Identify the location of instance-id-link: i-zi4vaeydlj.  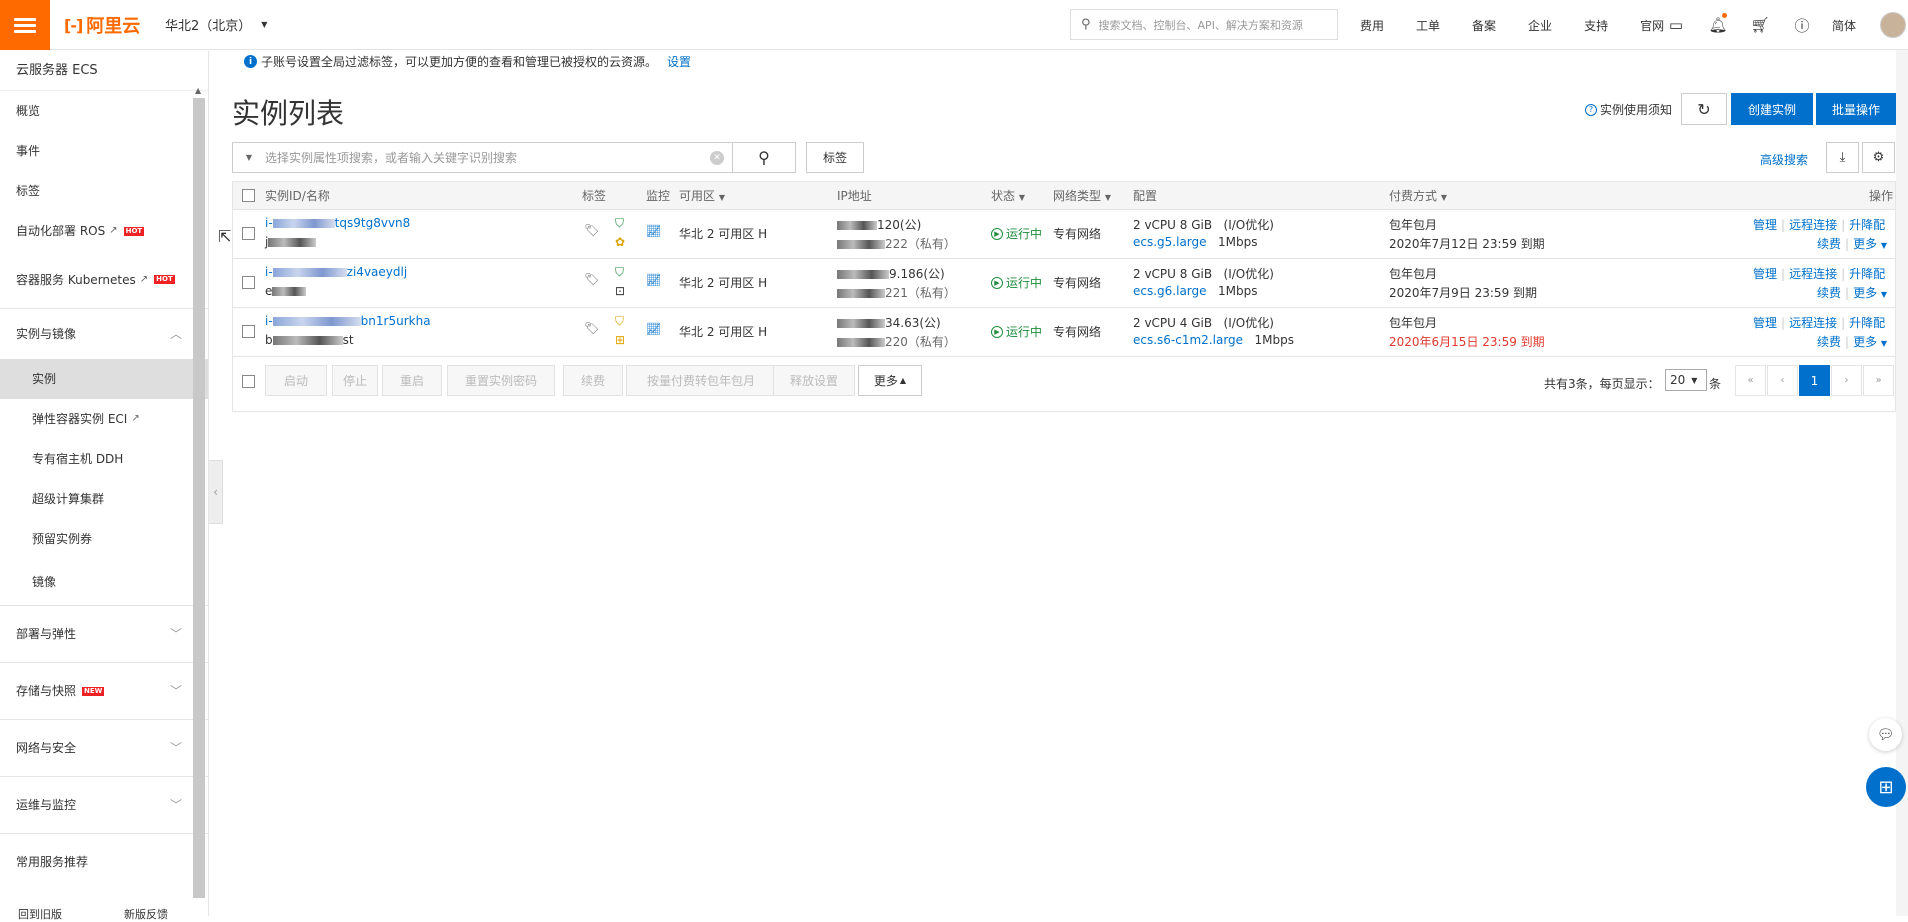
(336, 272).